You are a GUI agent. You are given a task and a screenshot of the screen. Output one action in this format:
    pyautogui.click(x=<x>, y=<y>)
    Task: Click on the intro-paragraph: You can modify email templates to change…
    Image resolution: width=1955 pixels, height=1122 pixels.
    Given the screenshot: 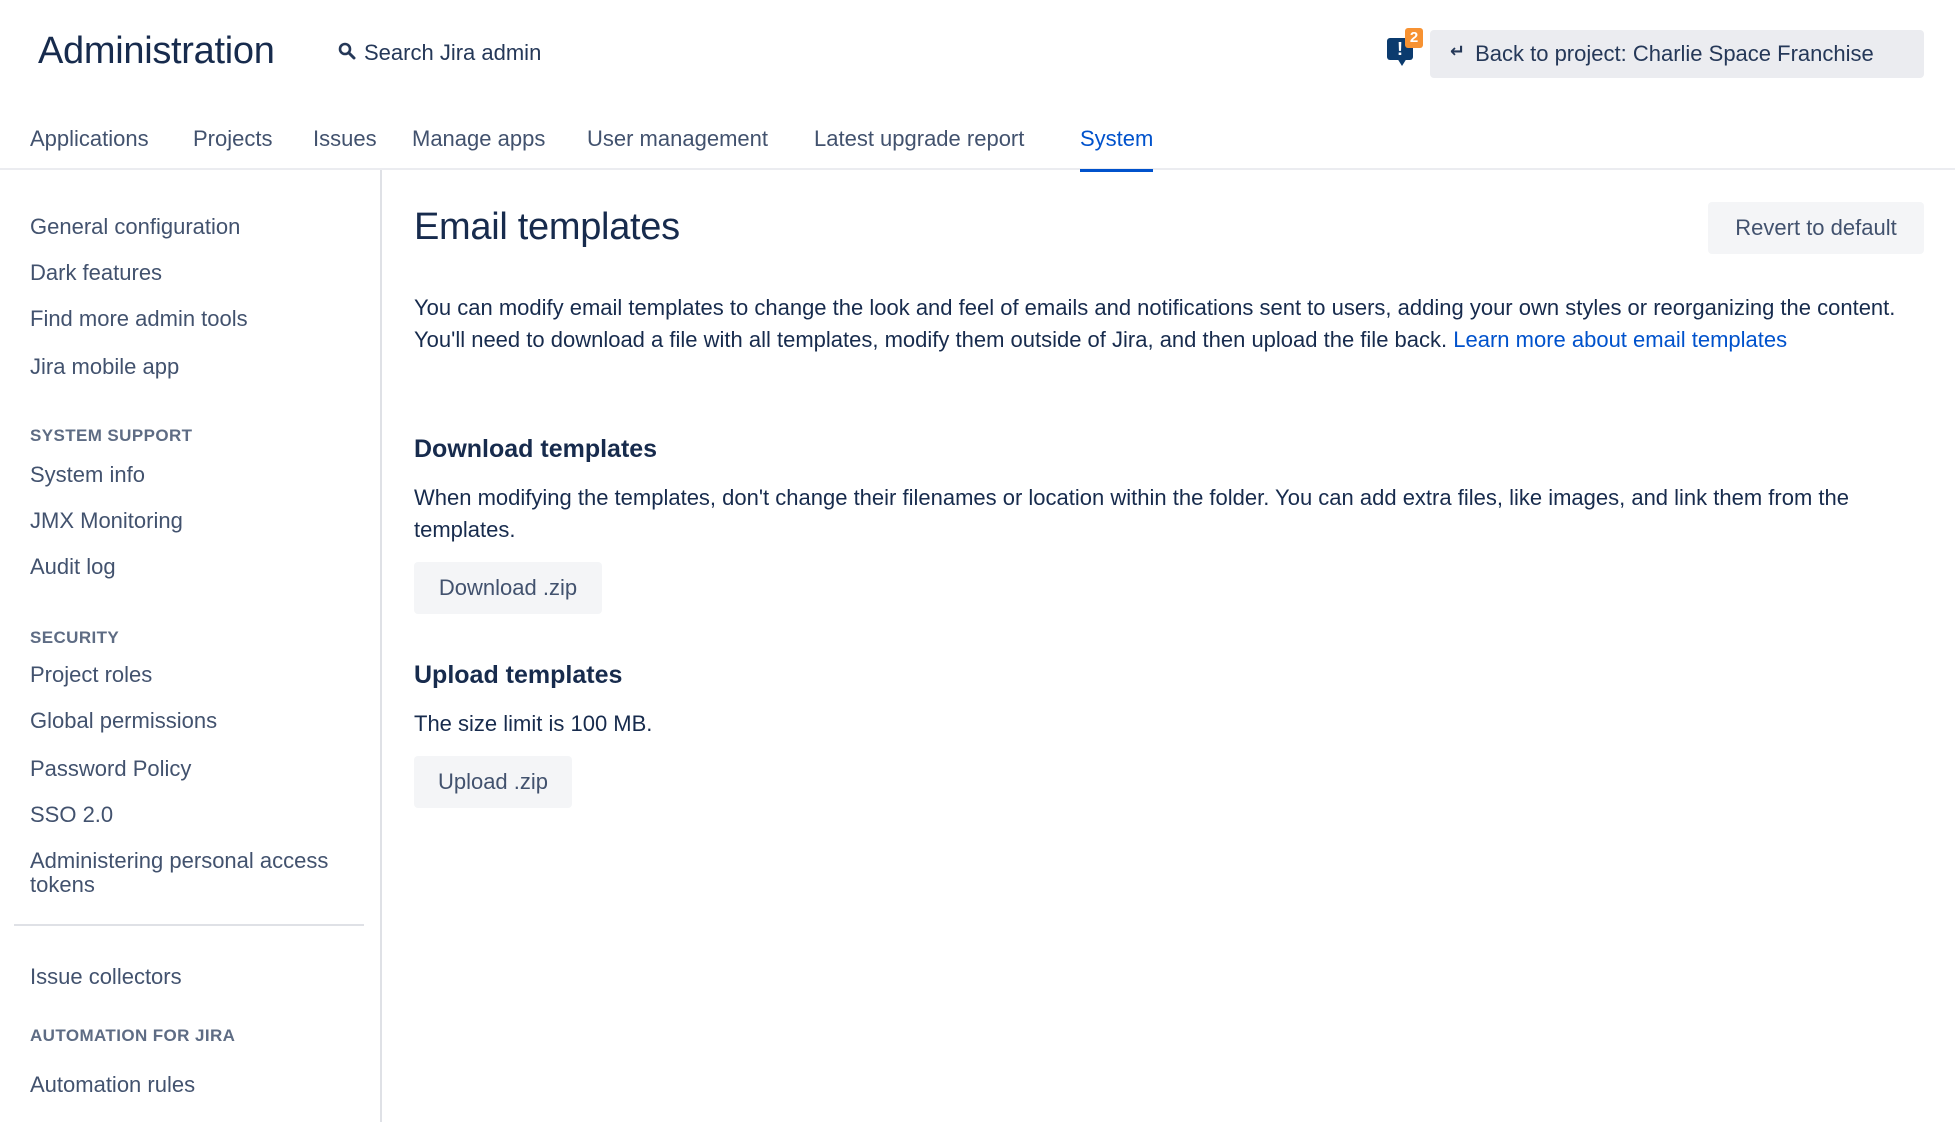 What is the action you would take?
    pyautogui.click(x=1169, y=324)
    